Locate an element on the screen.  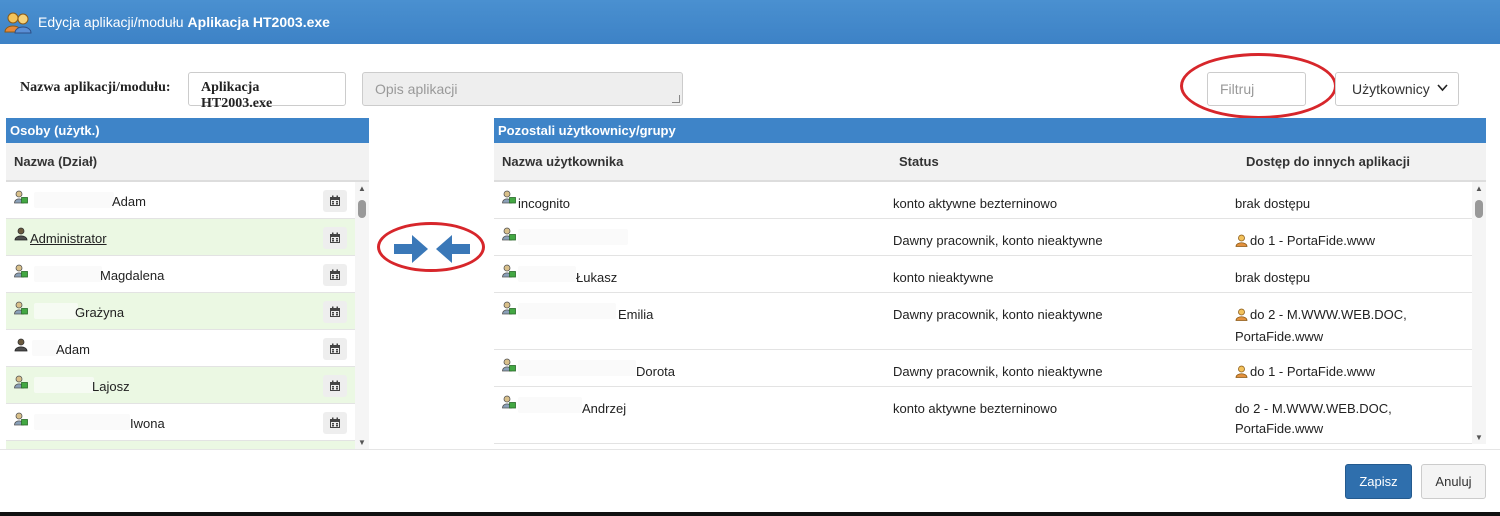
resize-handle-icon is located at coordinates (676, 99).